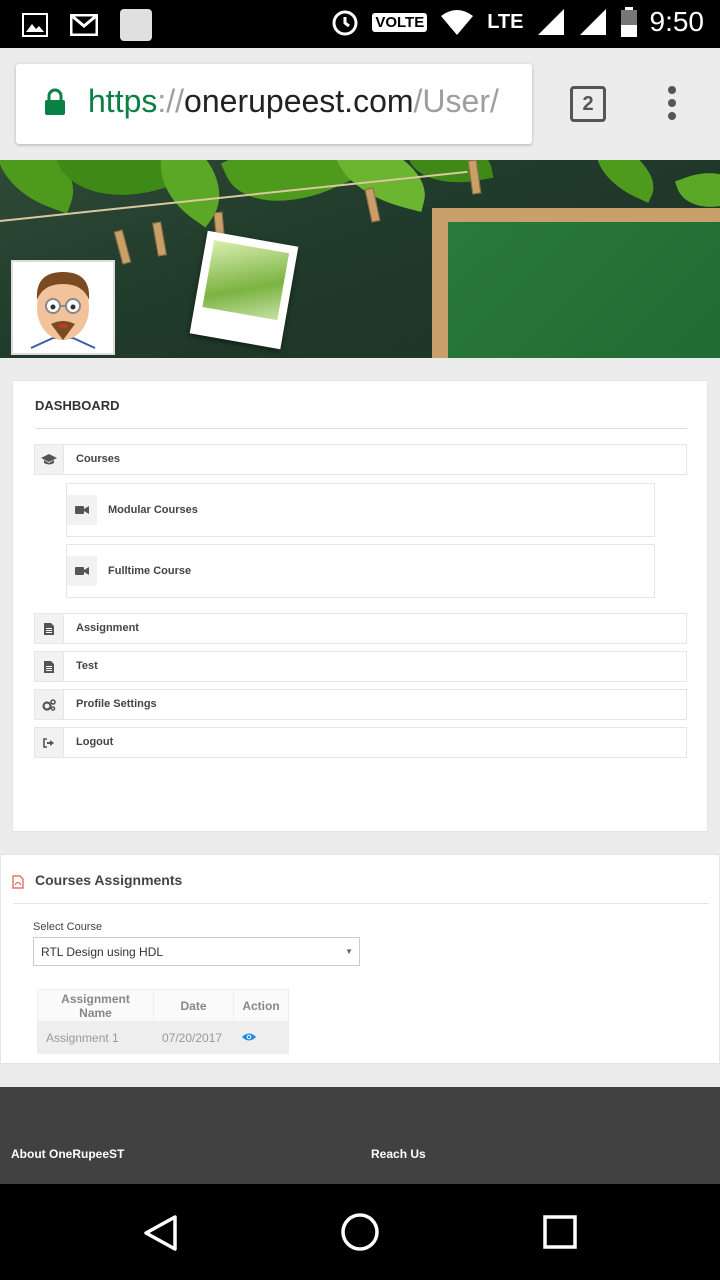  What do you see at coordinates (349, 951) in the screenshot?
I see `dropdown-caret-icon: ▼` at bounding box center [349, 951].